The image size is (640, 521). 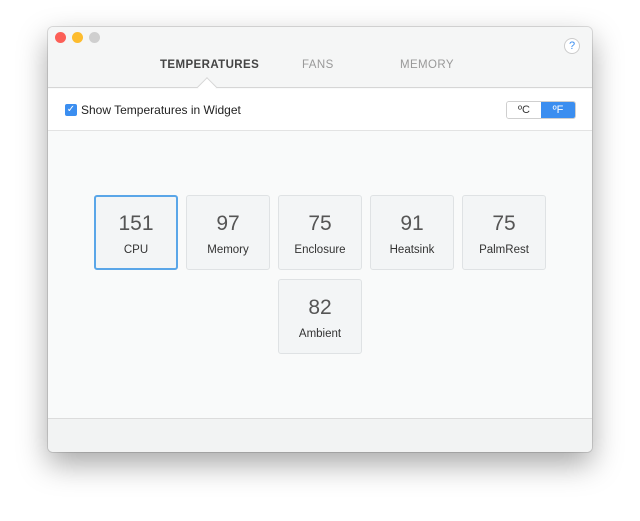 What do you see at coordinates (318, 65) in the screenshot?
I see `tab-fans: FANS` at bounding box center [318, 65].